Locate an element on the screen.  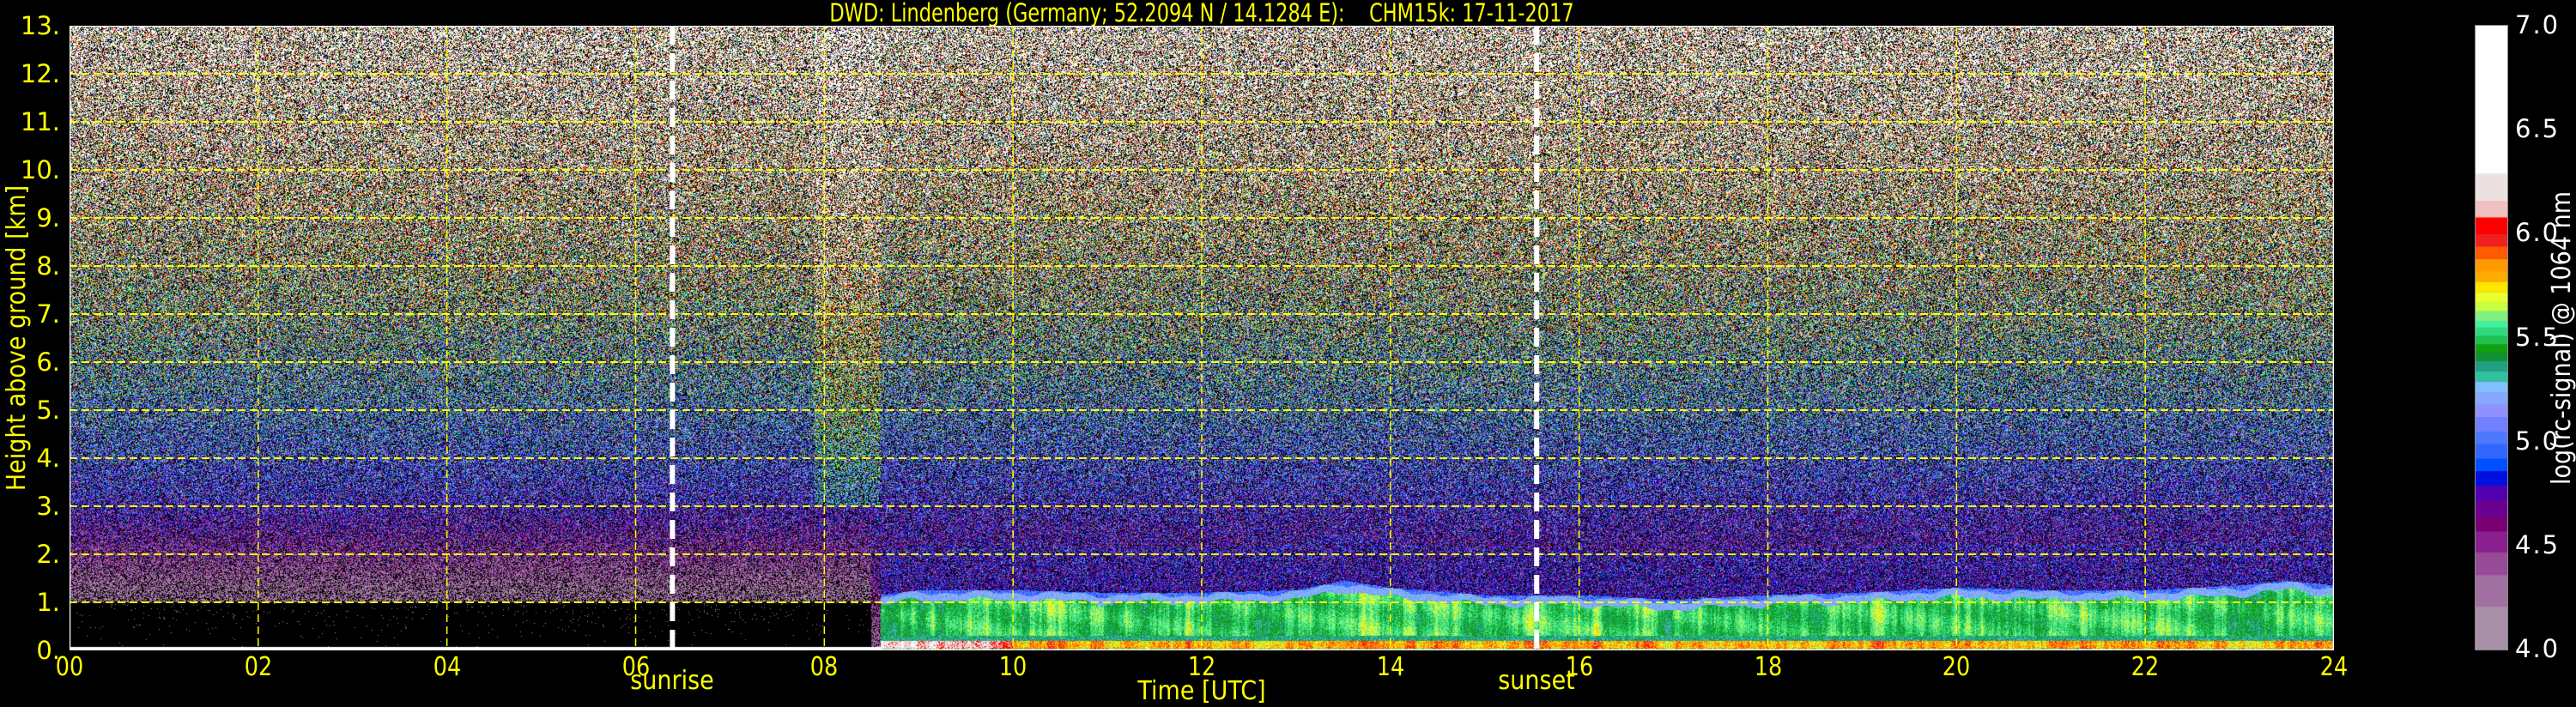
x-axis-label: Time [UTC] is located at coordinates (1201, 691).